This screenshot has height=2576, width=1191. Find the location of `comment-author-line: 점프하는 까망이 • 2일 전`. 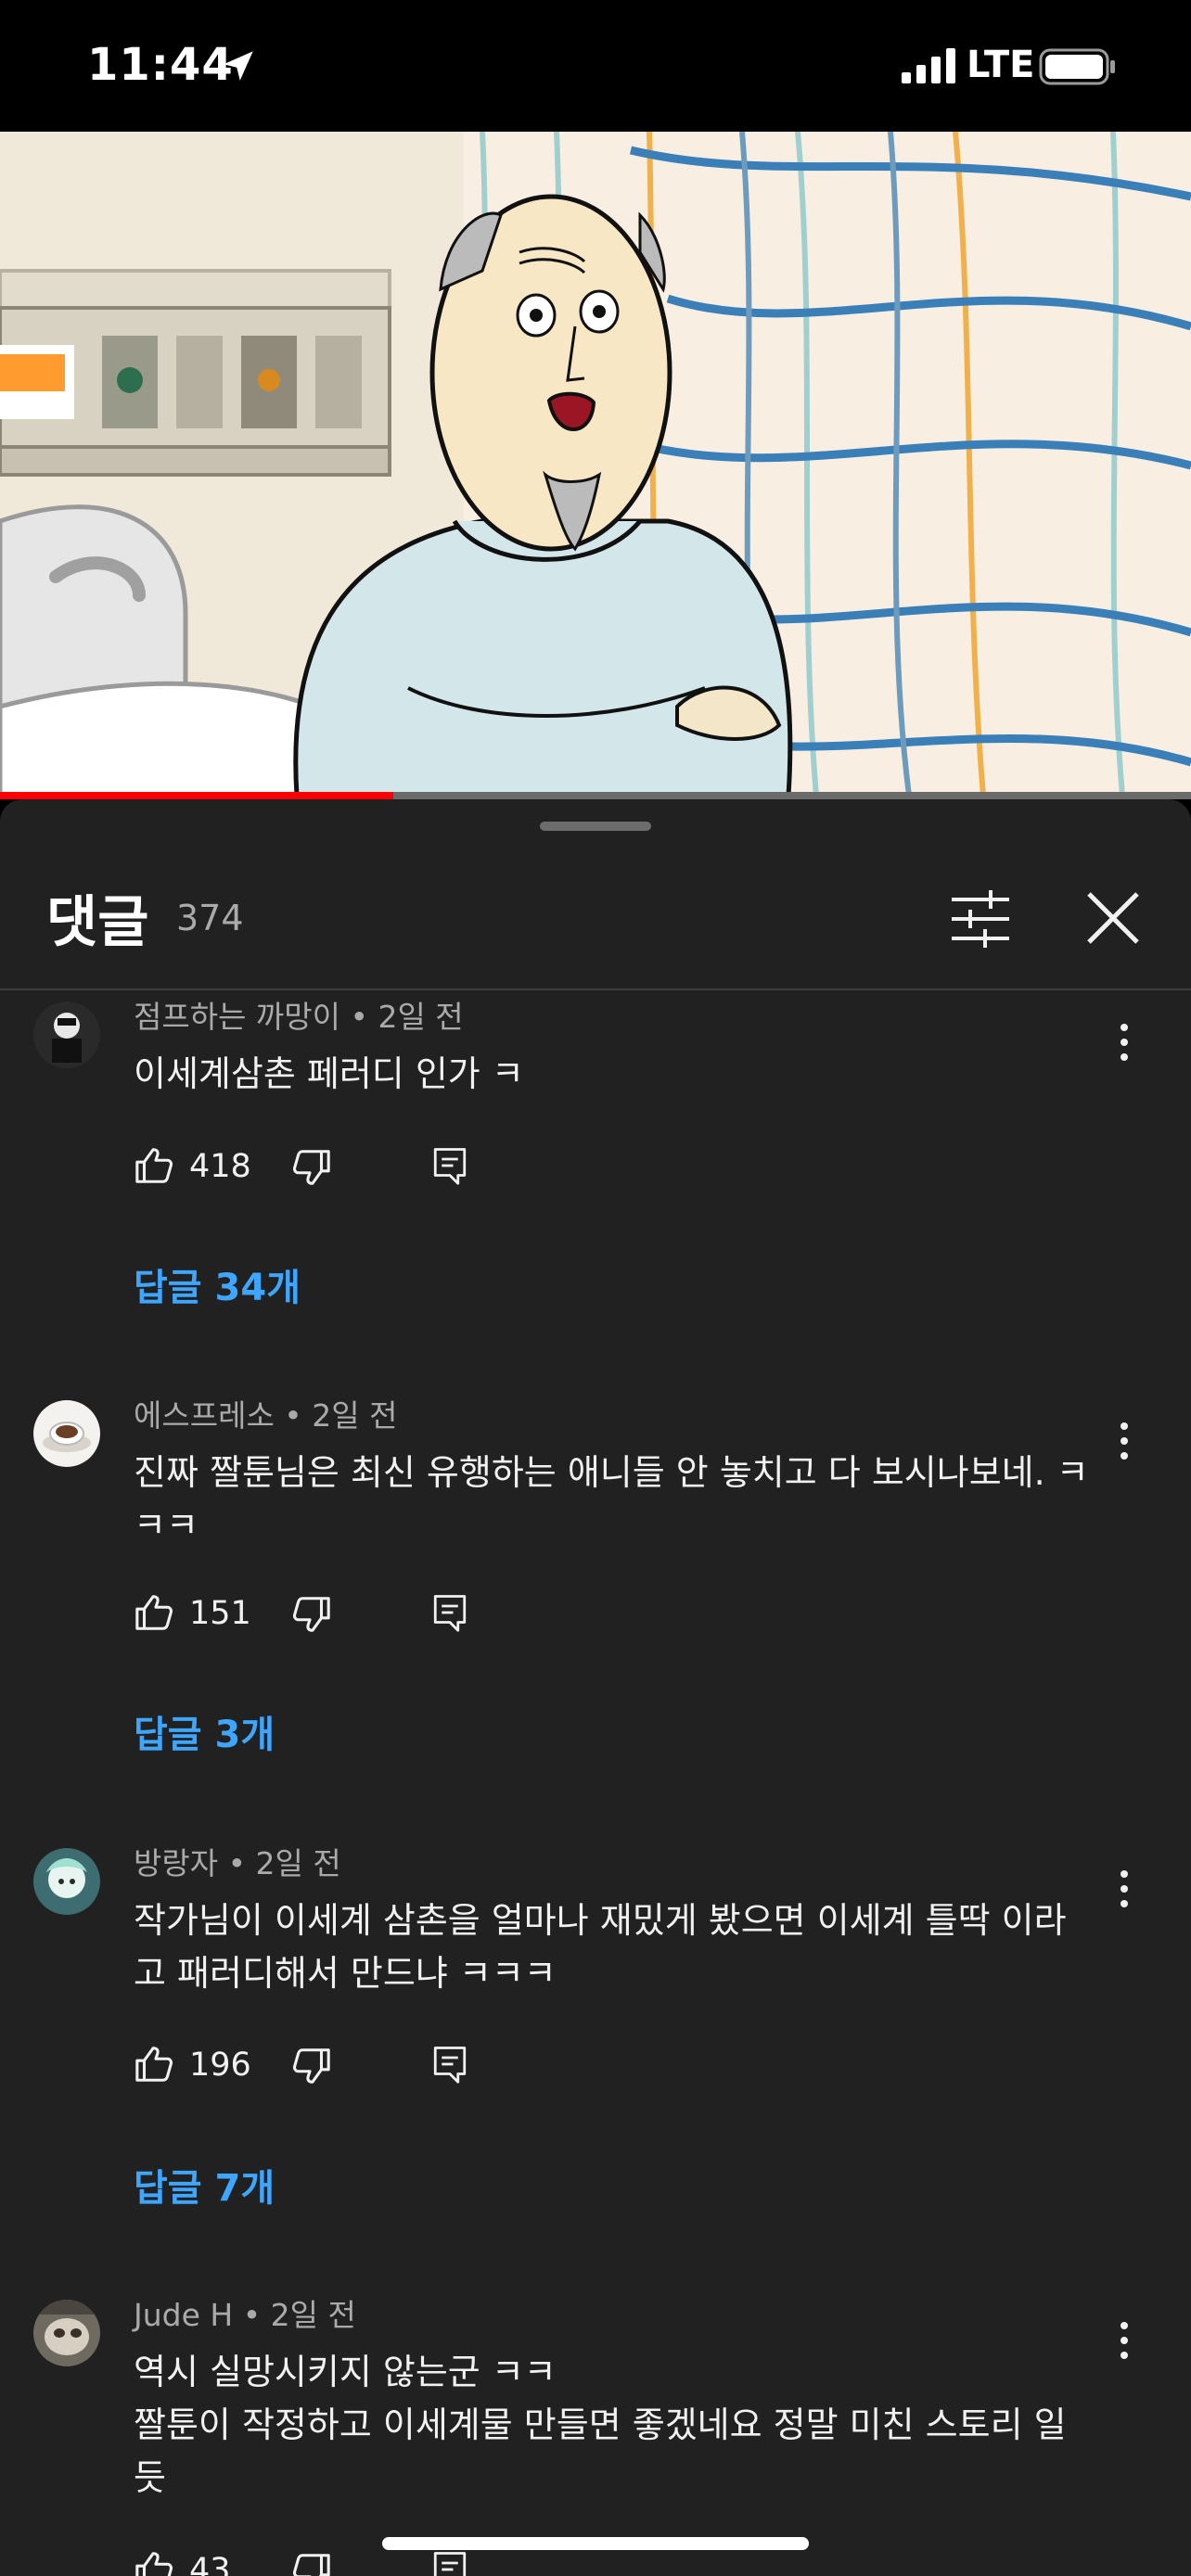

comment-author-line: 점프하는 까망이 • 2일 전 is located at coordinates (299, 1015).